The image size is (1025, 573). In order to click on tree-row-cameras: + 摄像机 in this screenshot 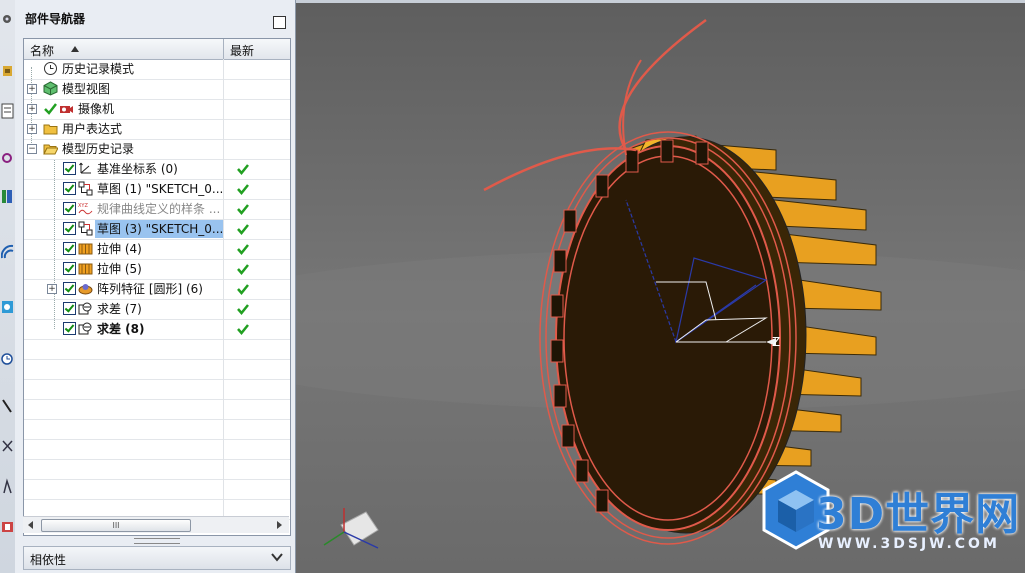, I will do `click(157, 109)`.